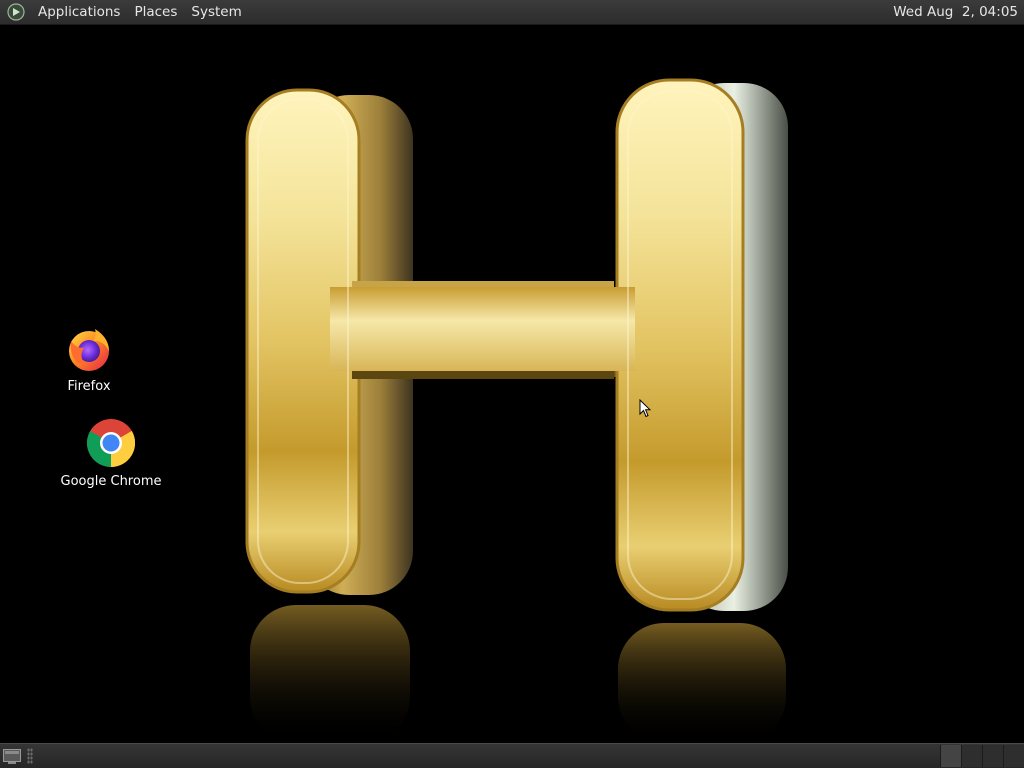 This screenshot has width=1024, height=768. I want to click on chrome-launcher: Google Chrome, so click(111, 453).